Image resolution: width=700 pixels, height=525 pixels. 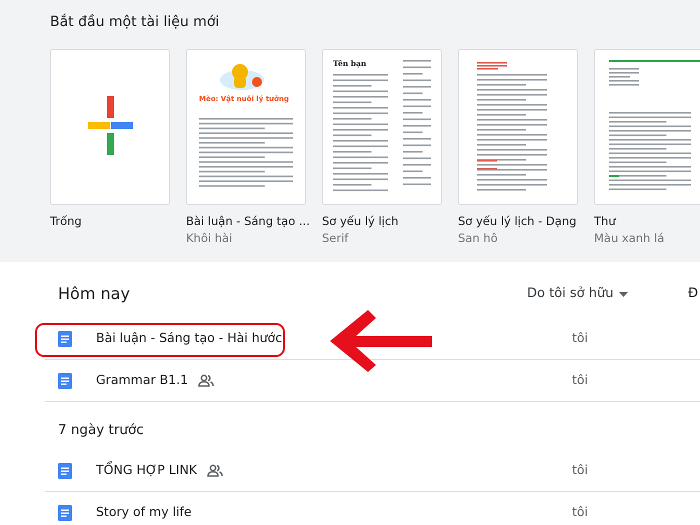 What do you see at coordinates (189, 338) in the screenshot?
I see `document-name: Bài luận - Sáng tạo - Hài hước` at bounding box center [189, 338].